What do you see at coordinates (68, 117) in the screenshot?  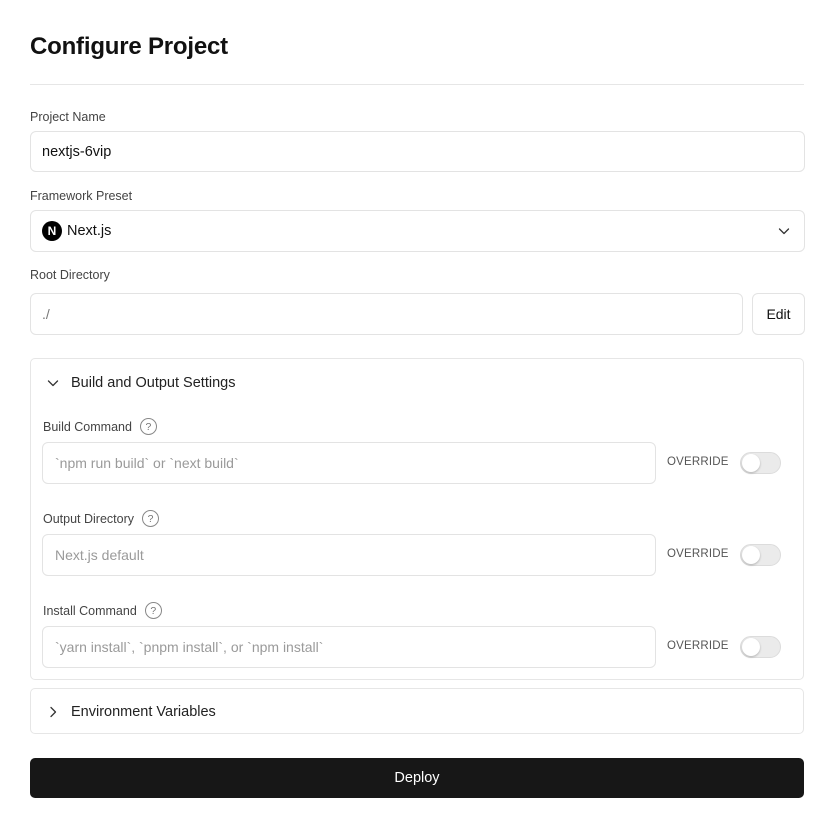 I see `project-name-label: Project Name` at bounding box center [68, 117].